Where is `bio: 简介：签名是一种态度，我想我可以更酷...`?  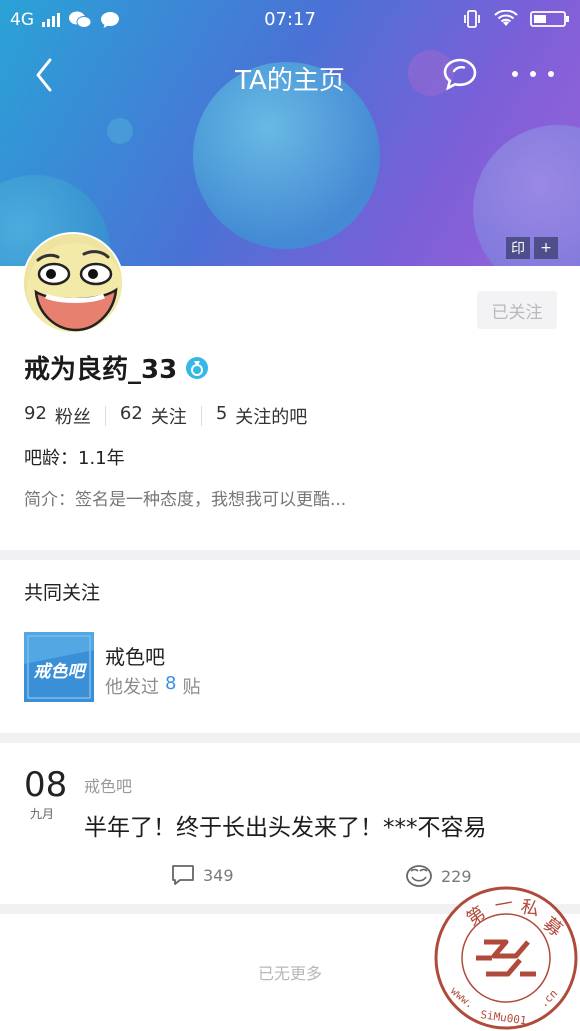 bio: 简介：签名是一种态度，我想我可以更酷... is located at coordinates (185, 500).